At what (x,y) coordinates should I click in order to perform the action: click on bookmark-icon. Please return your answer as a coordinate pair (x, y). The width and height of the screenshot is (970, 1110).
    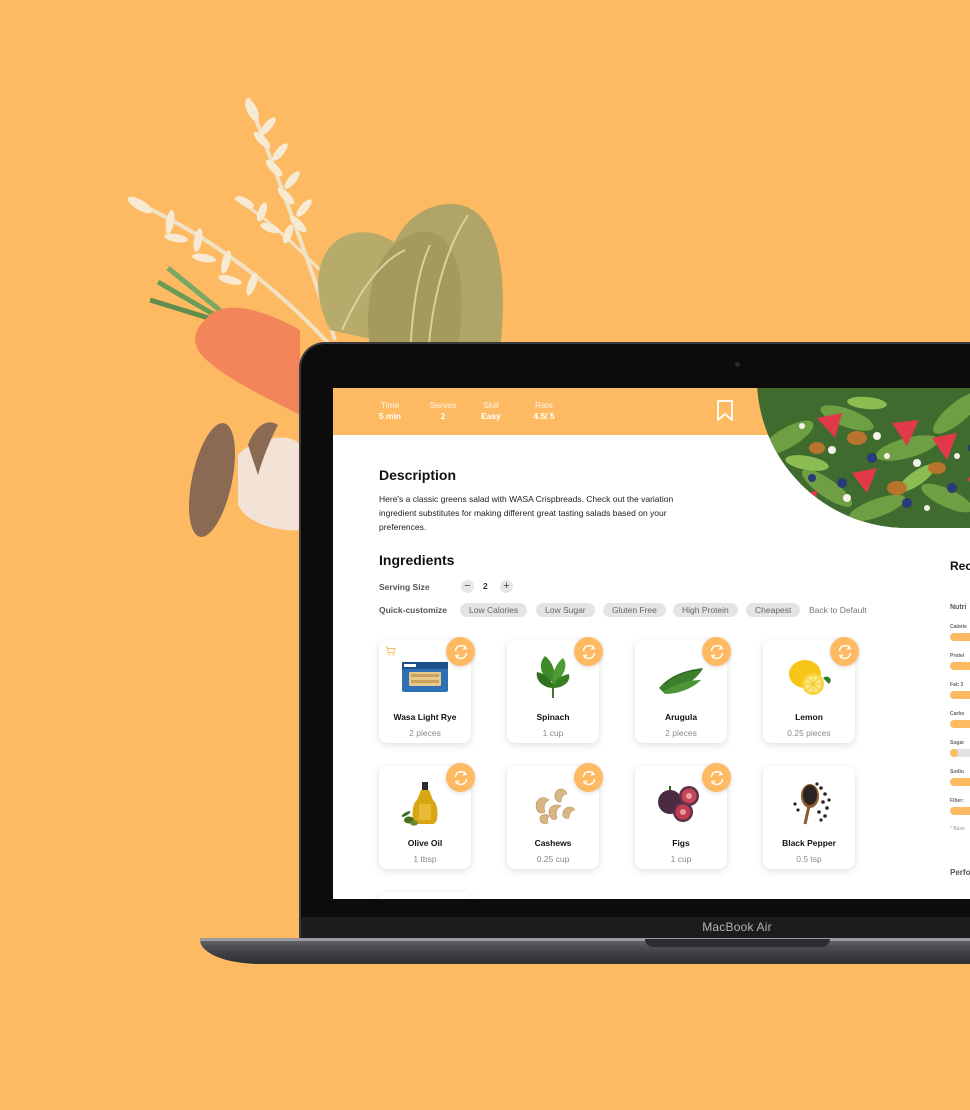
    Looking at the image, I should click on (725, 411).